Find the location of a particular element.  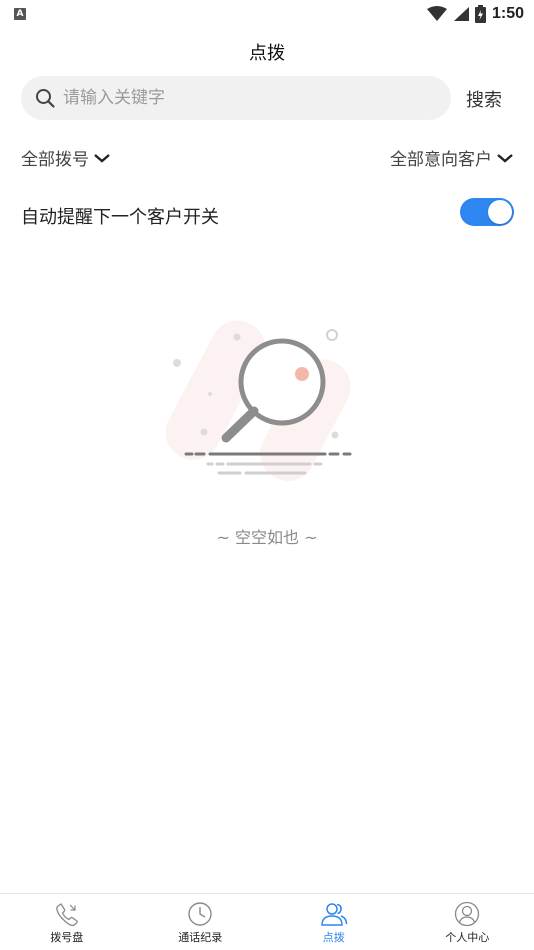

notification-a-icon: A is located at coordinates (20, 14).